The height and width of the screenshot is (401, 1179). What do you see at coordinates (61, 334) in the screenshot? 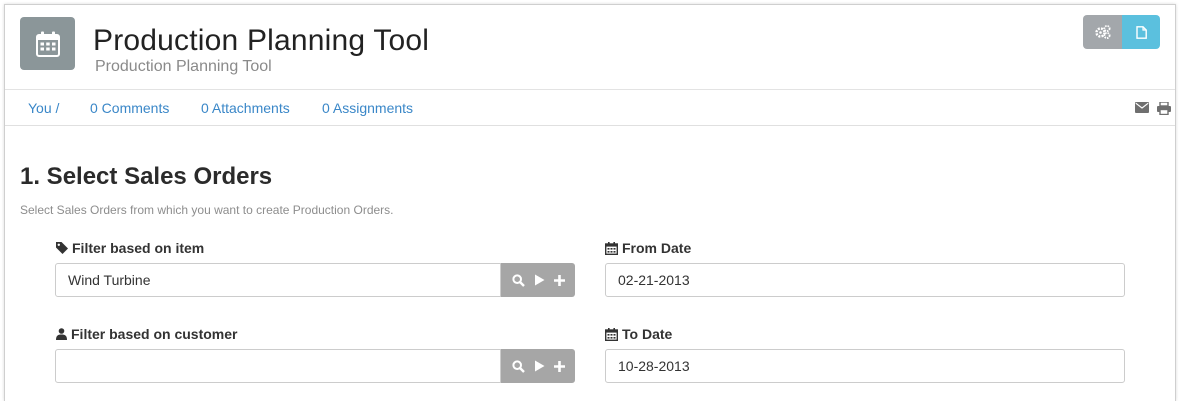
I see `user-icon` at bounding box center [61, 334].